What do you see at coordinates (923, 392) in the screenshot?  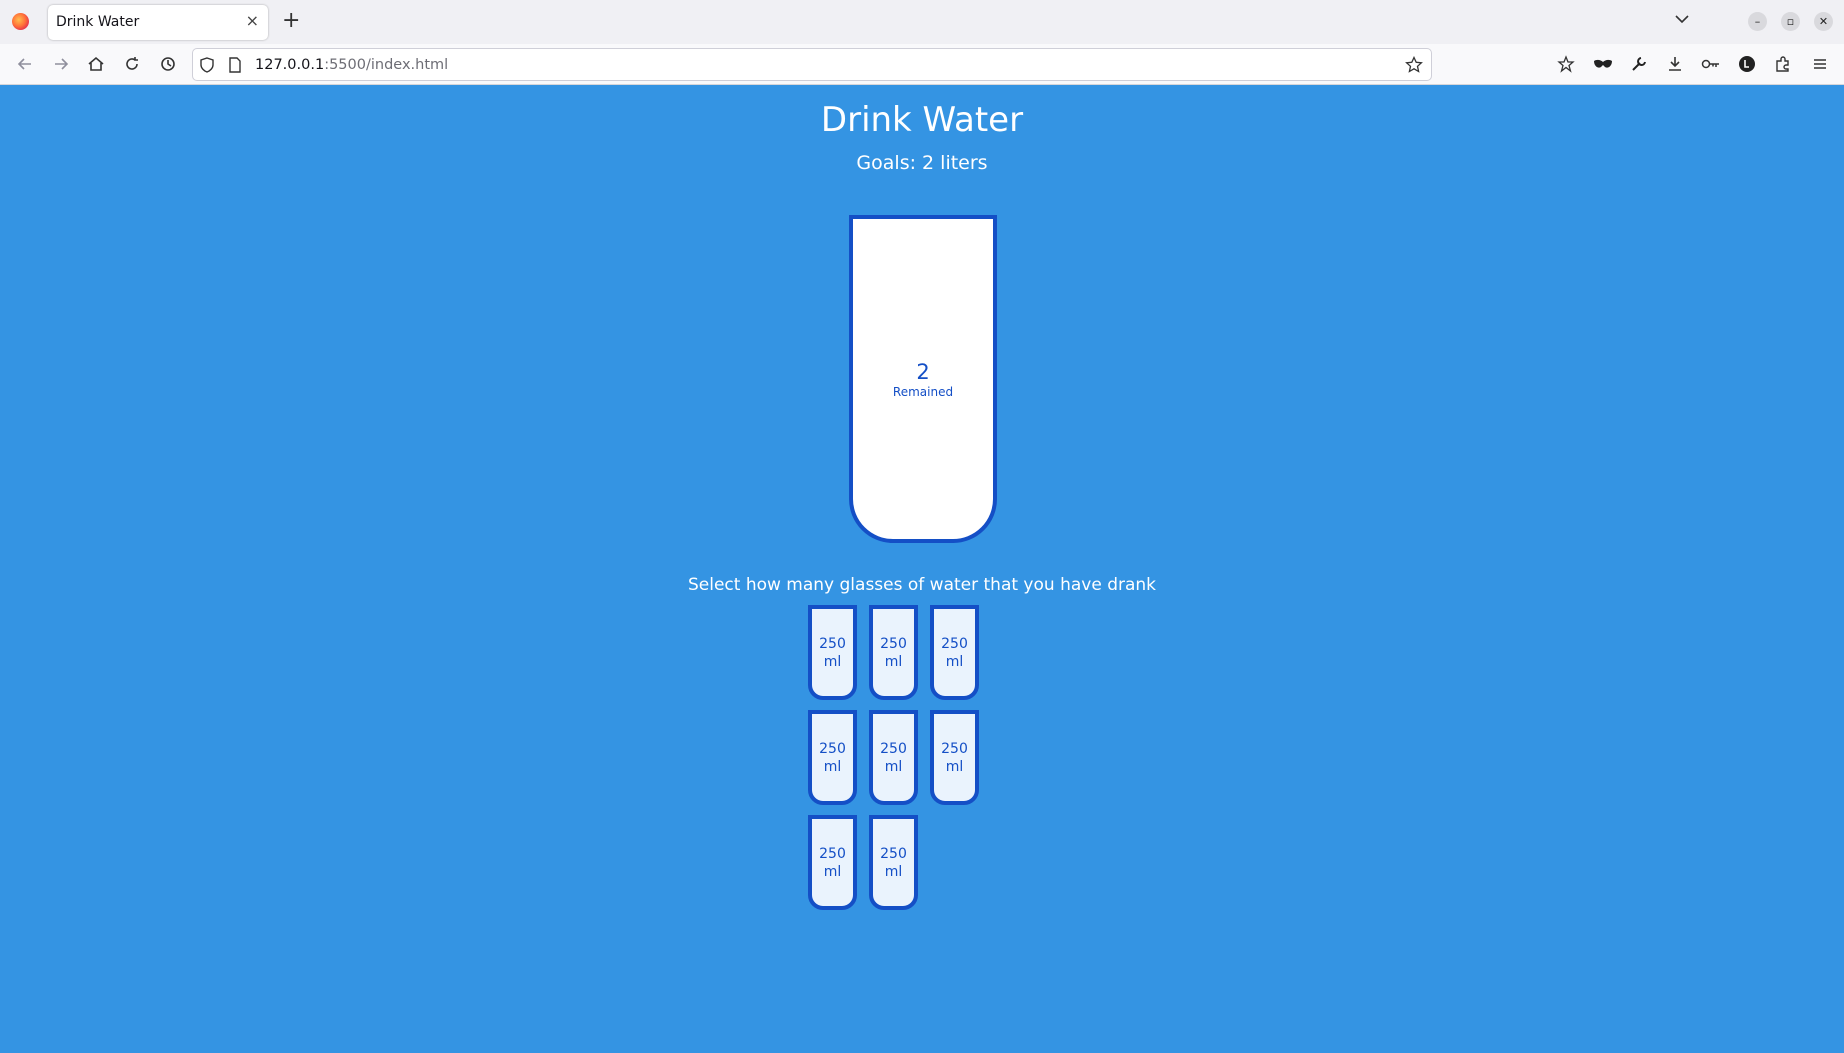 I see `remained-label: Remained` at bounding box center [923, 392].